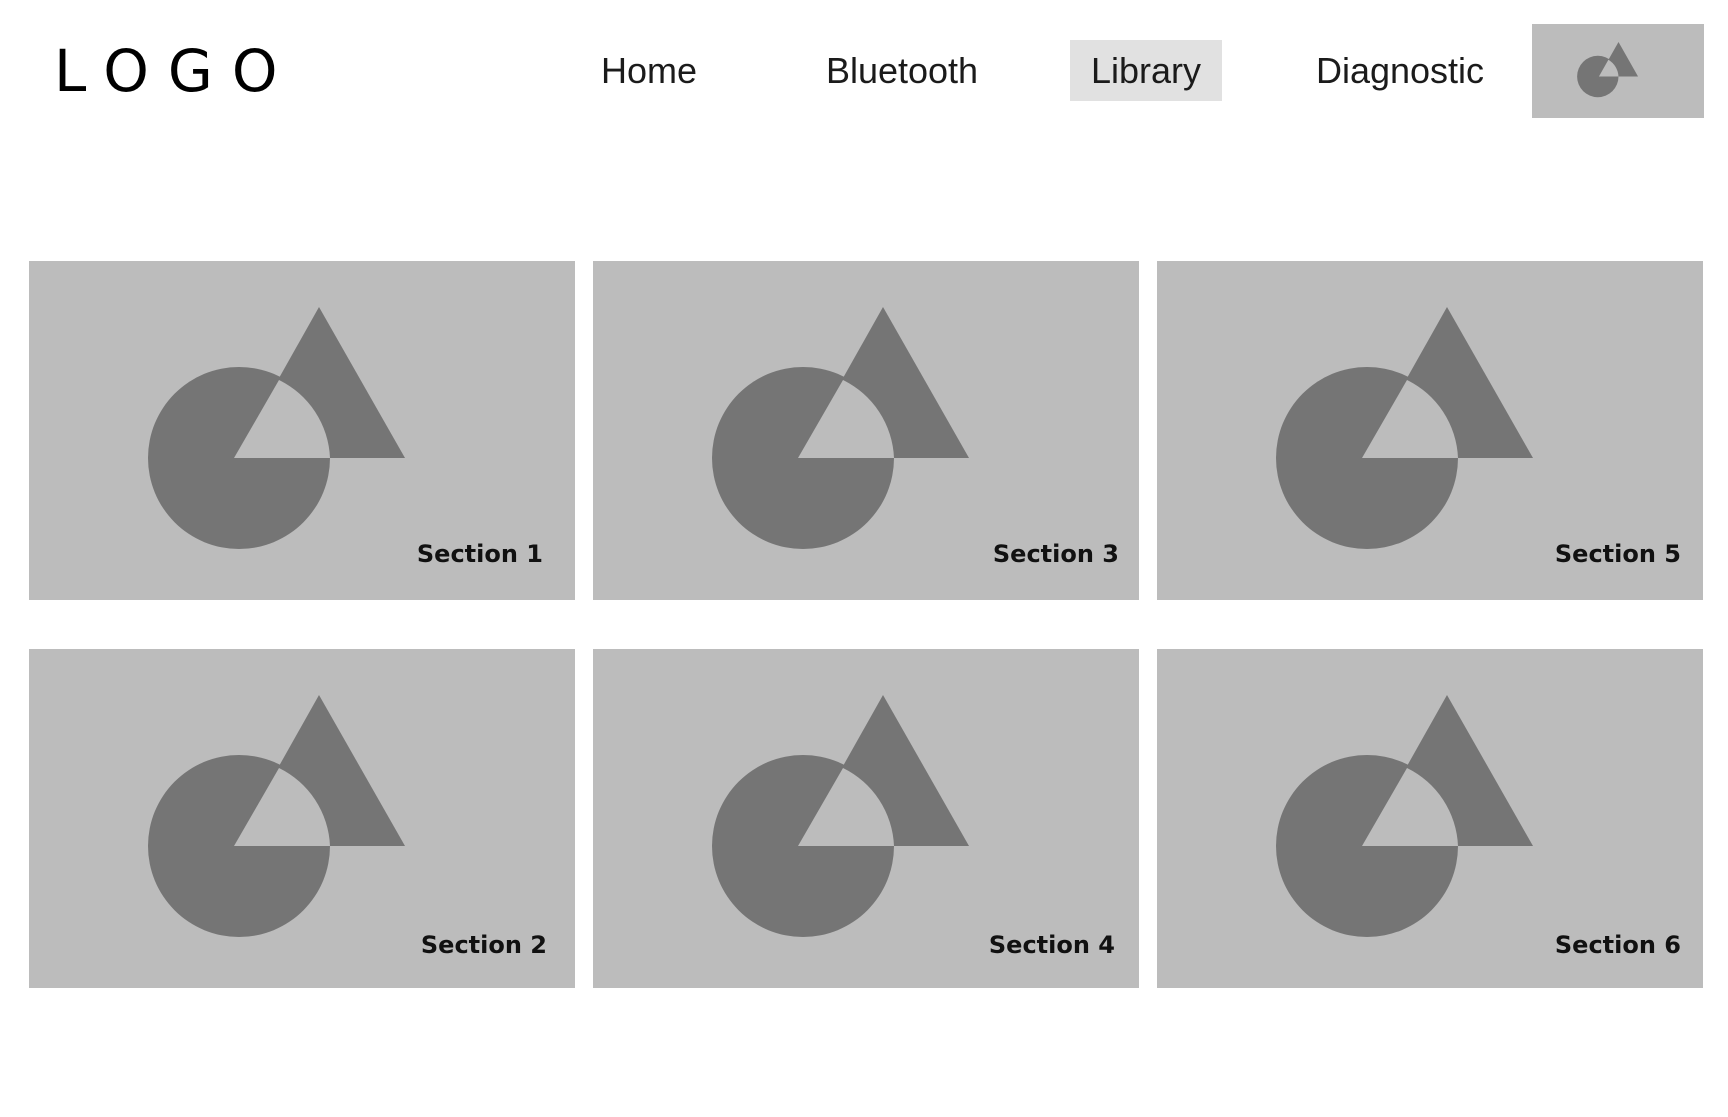 This screenshot has width=1728, height=1117. Describe the element at coordinates (902, 70) in the screenshot. I see `nav-item-bluetooth: Bluetooth` at that location.